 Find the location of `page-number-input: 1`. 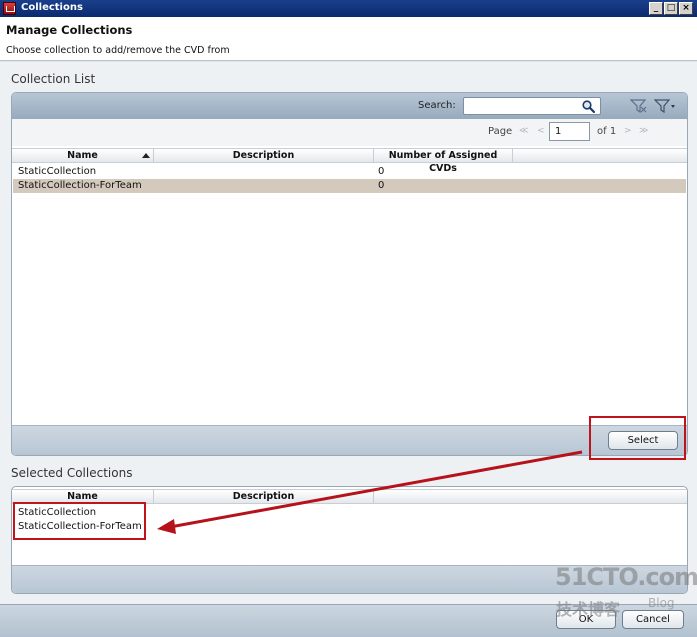

page-number-input: 1 is located at coordinates (569, 131).